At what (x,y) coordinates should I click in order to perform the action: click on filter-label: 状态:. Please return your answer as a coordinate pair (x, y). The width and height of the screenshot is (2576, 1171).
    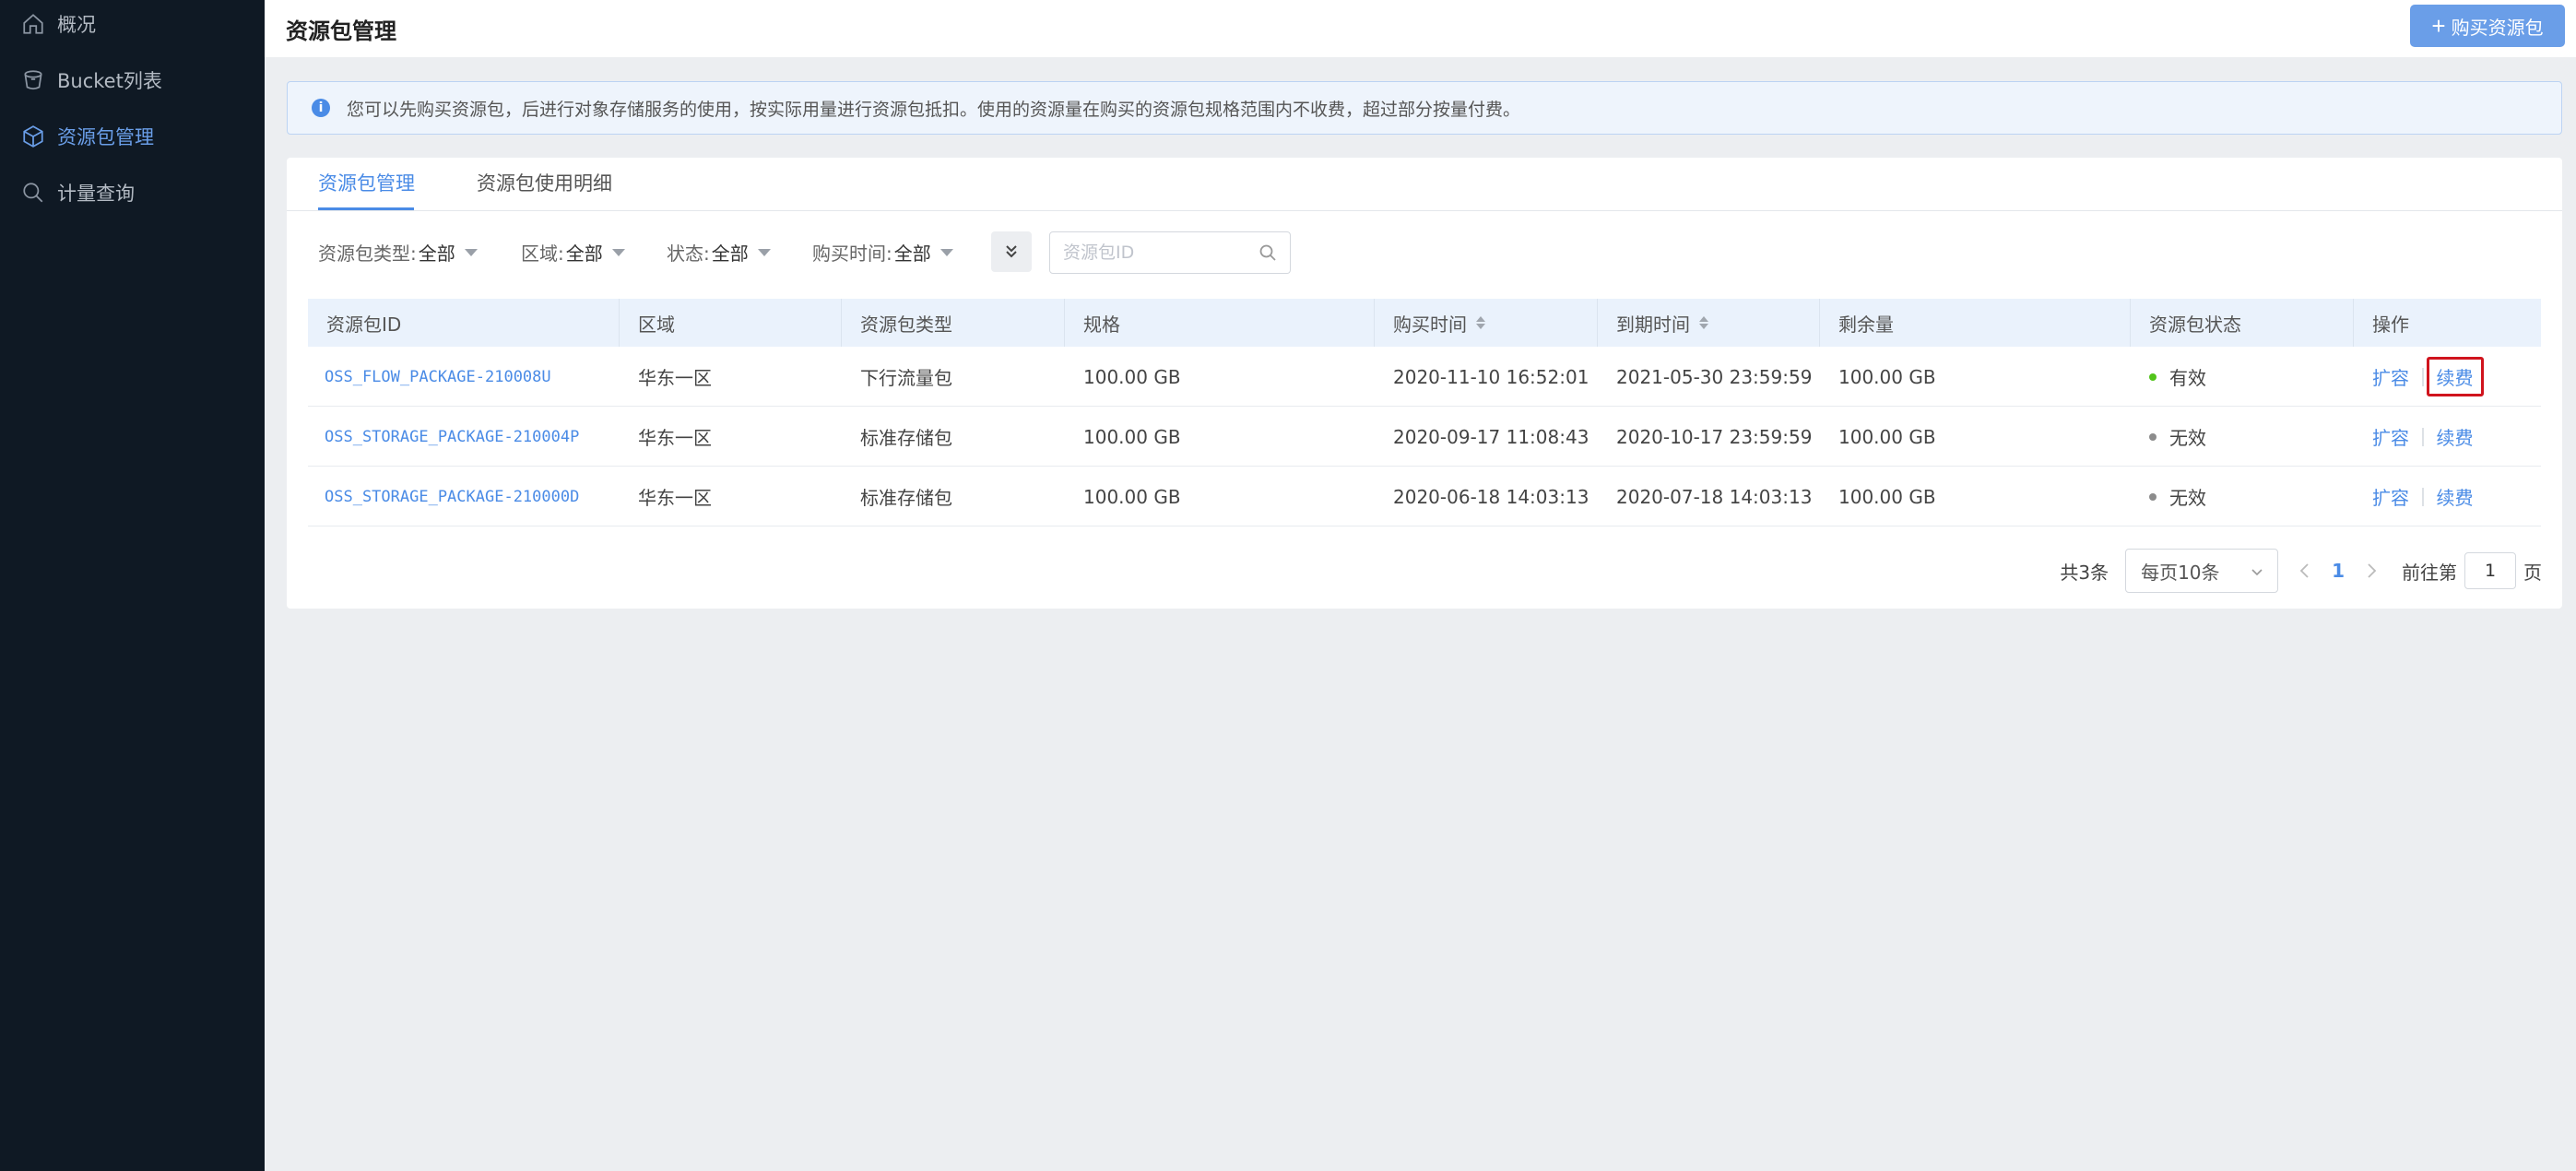
    Looking at the image, I should click on (688, 253).